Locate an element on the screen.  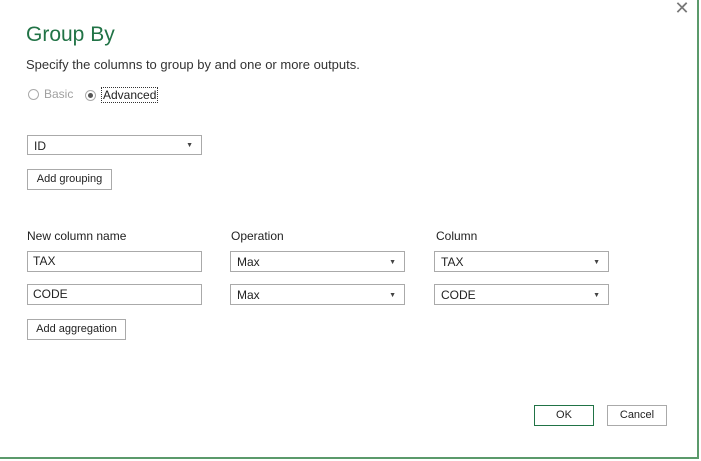
cancel-button: Cancel is located at coordinates (637, 415).